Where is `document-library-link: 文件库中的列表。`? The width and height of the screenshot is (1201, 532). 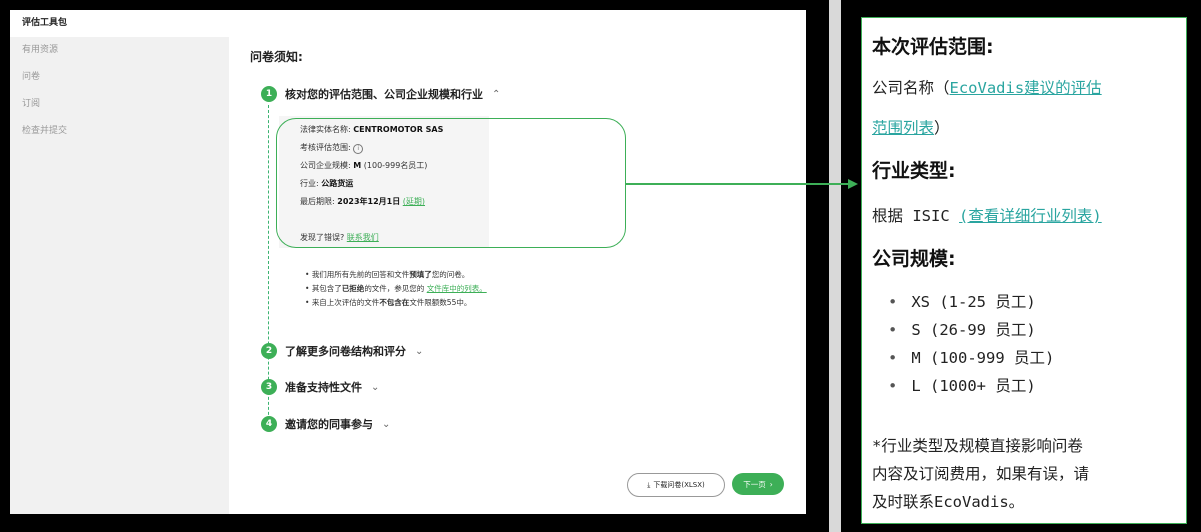
document-library-link: 文件库中的列表。 is located at coordinates (457, 288).